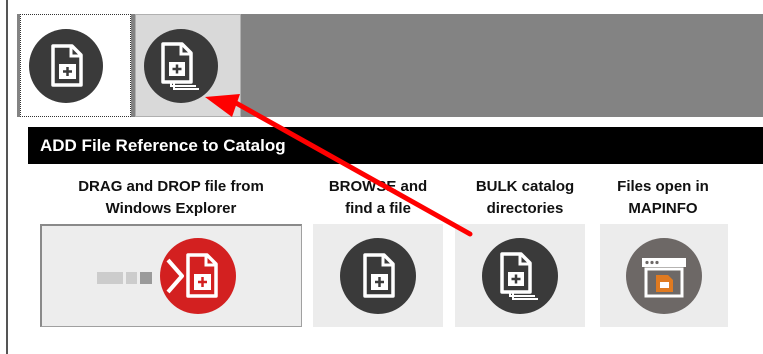 The height and width of the screenshot is (354, 763). I want to click on browse-file-button, so click(378, 275).